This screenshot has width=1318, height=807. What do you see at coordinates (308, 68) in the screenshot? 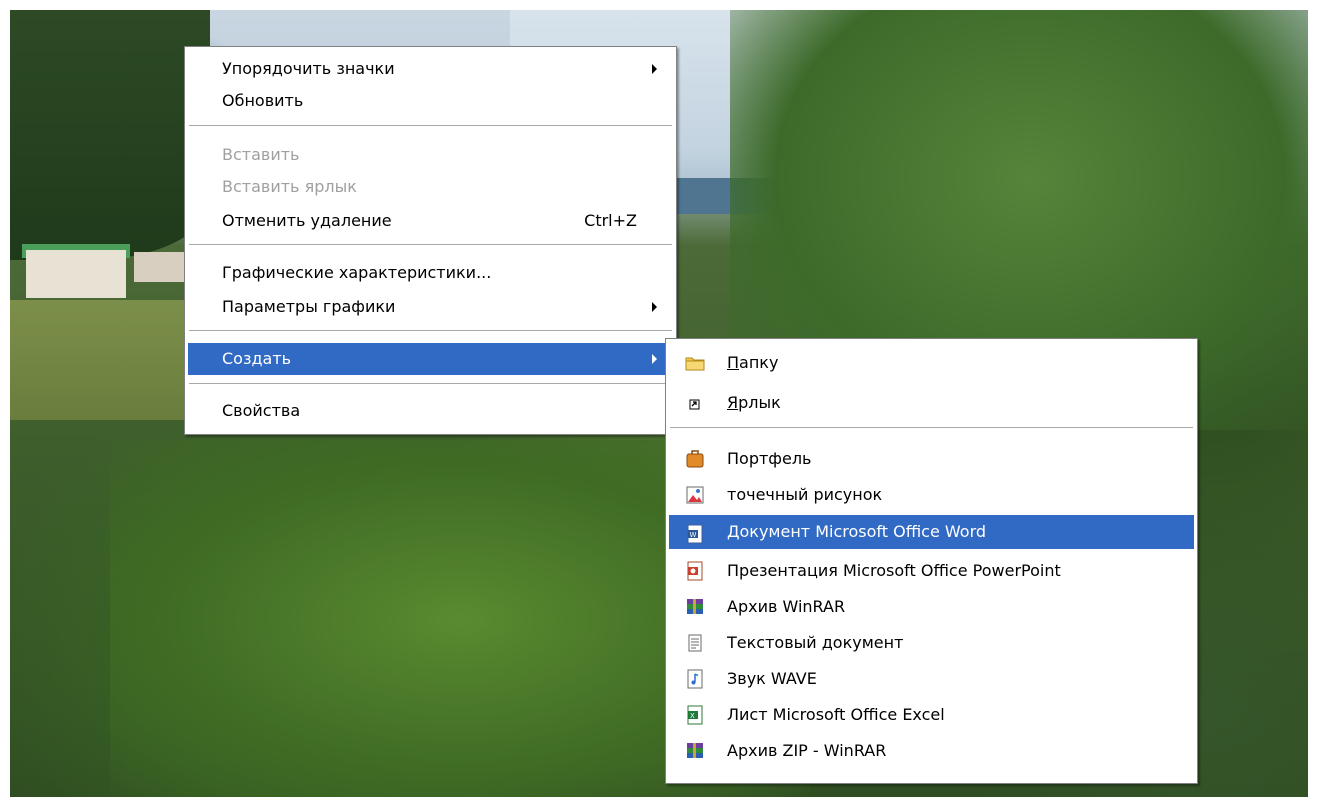
I see `menu-item-label: Упорядочить значки` at bounding box center [308, 68].